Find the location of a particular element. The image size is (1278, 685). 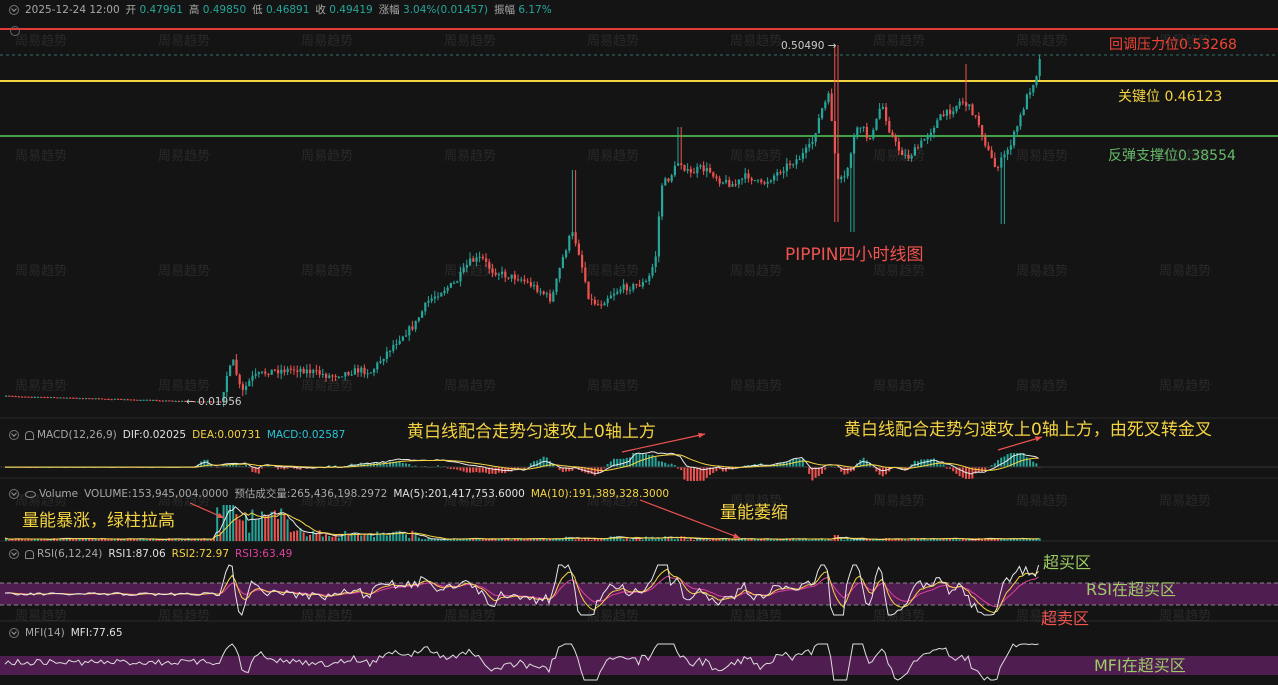

mfi-collapse-icon is located at coordinates (14, 633).